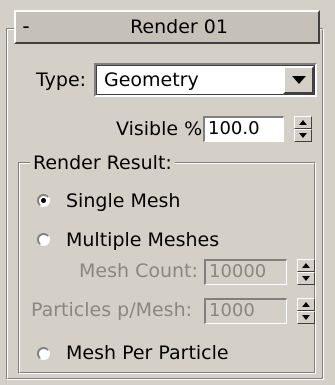 This screenshot has width=335, height=385. What do you see at coordinates (243, 129) in the screenshot?
I see `visible-percent-input: 100.0` at bounding box center [243, 129].